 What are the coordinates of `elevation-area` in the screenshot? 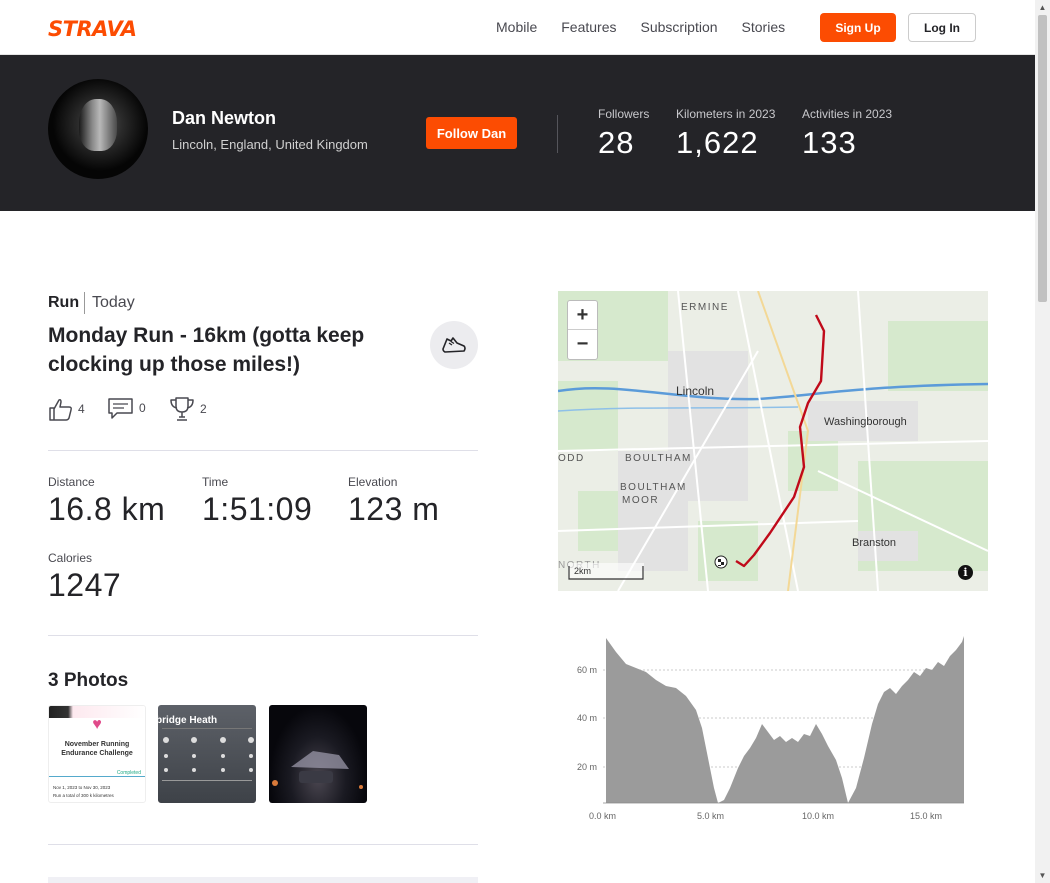 It's located at (785, 719).